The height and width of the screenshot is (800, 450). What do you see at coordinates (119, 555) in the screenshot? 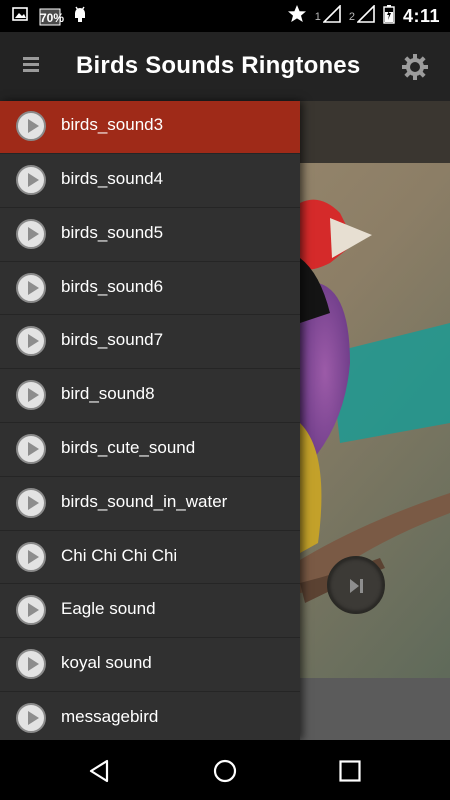
I see `sound-label: Chi Chi Chi Chi` at bounding box center [119, 555].